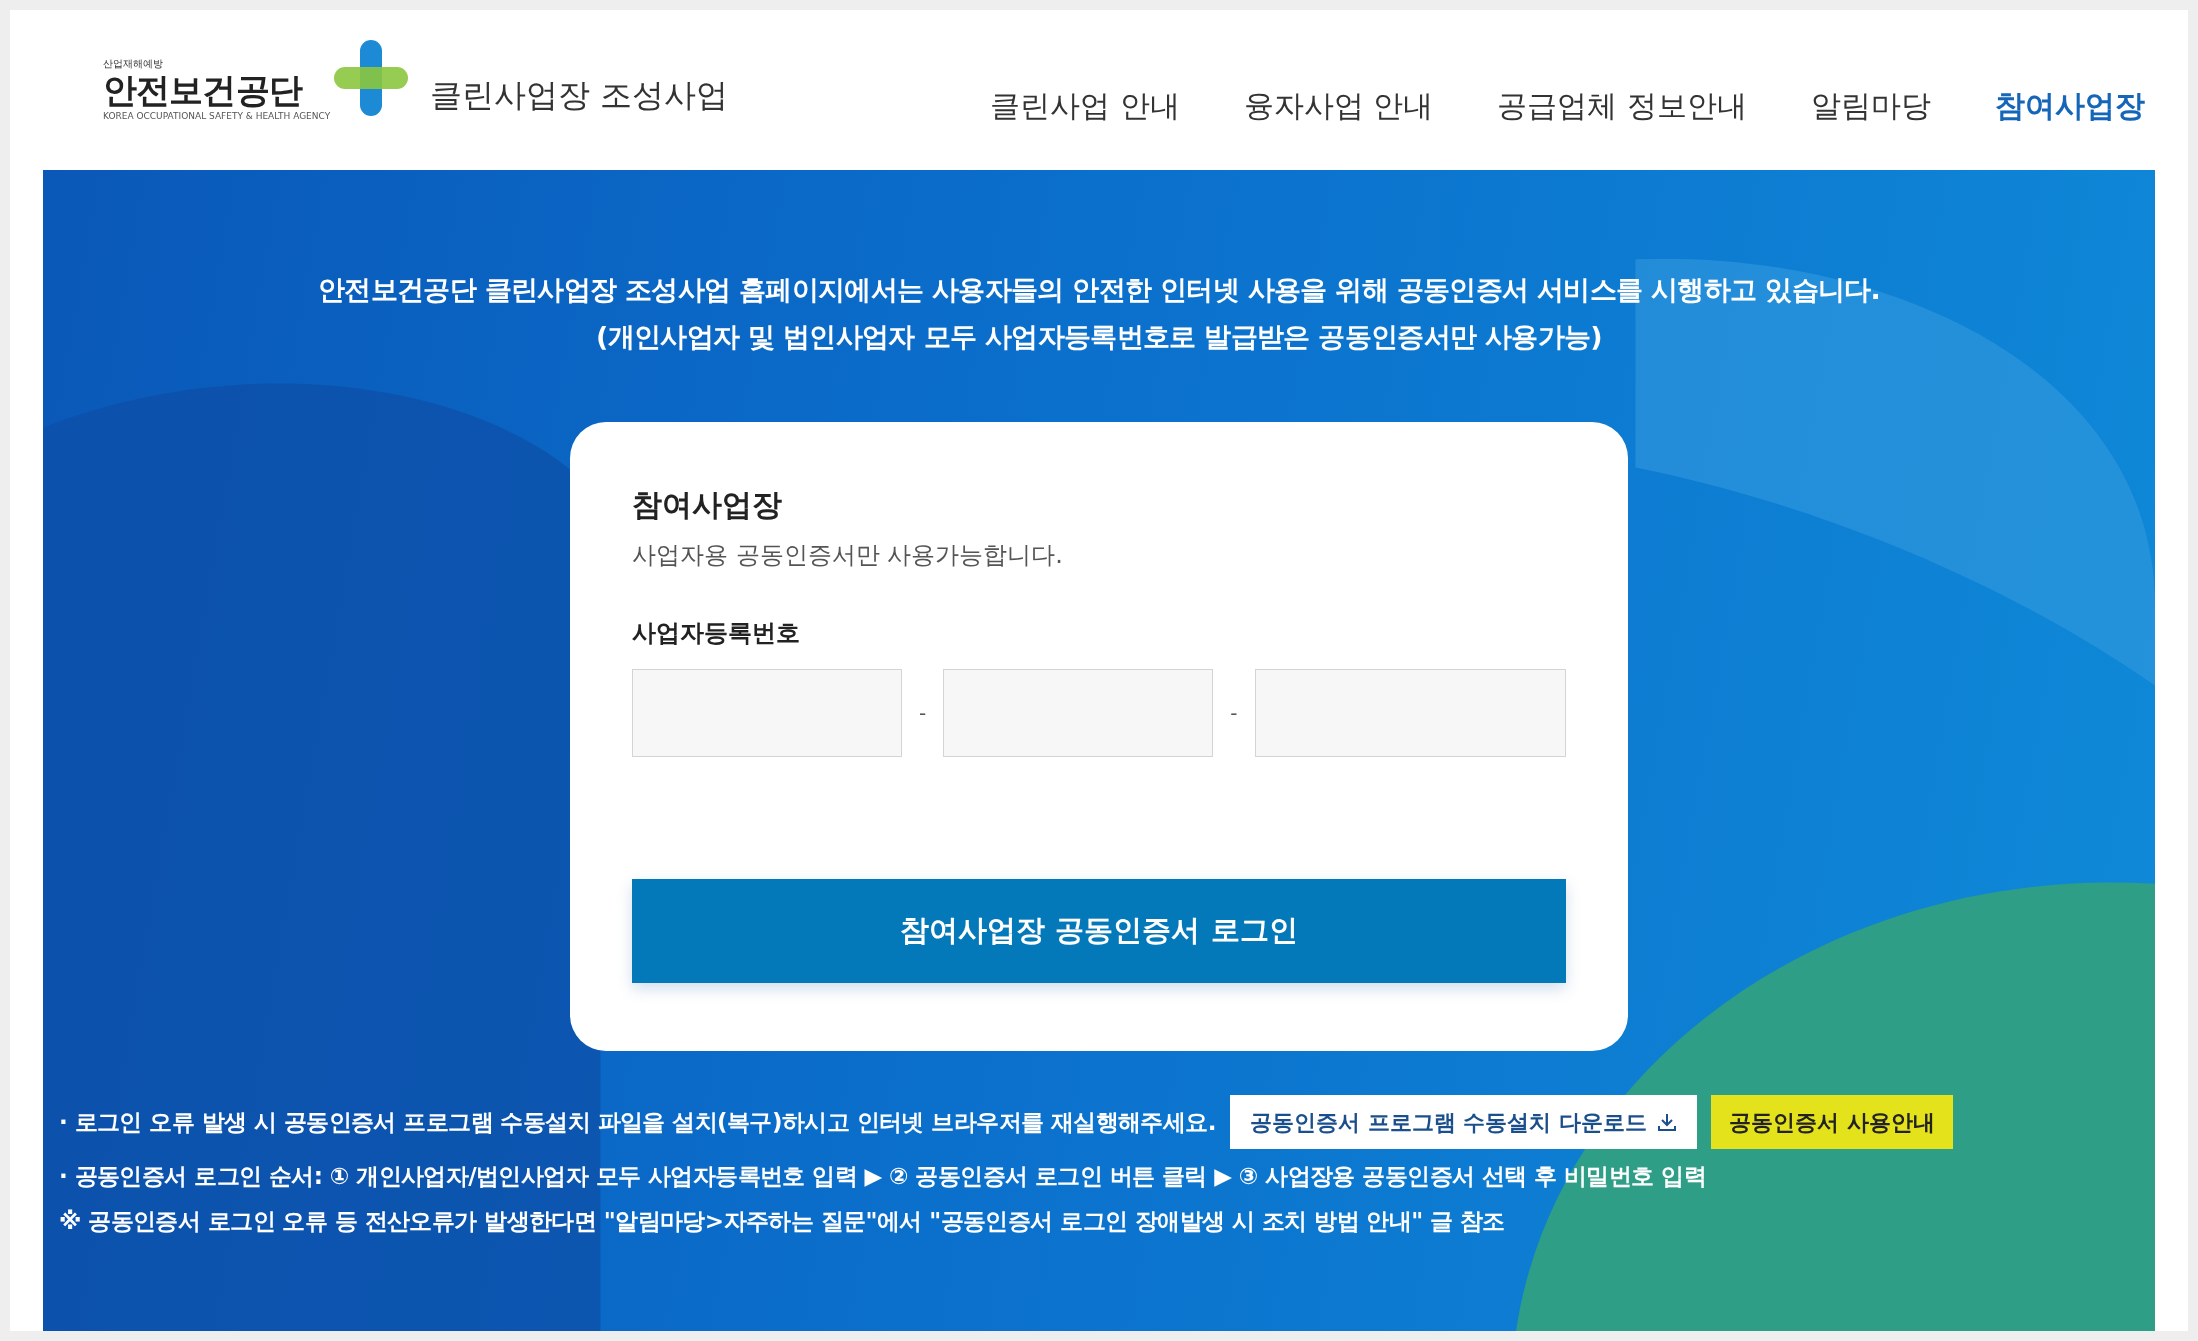 The width and height of the screenshot is (2198, 1341). Describe the element at coordinates (133, 64) in the screenshot. I see `logo-tagline: 산업재해예방` at that location.